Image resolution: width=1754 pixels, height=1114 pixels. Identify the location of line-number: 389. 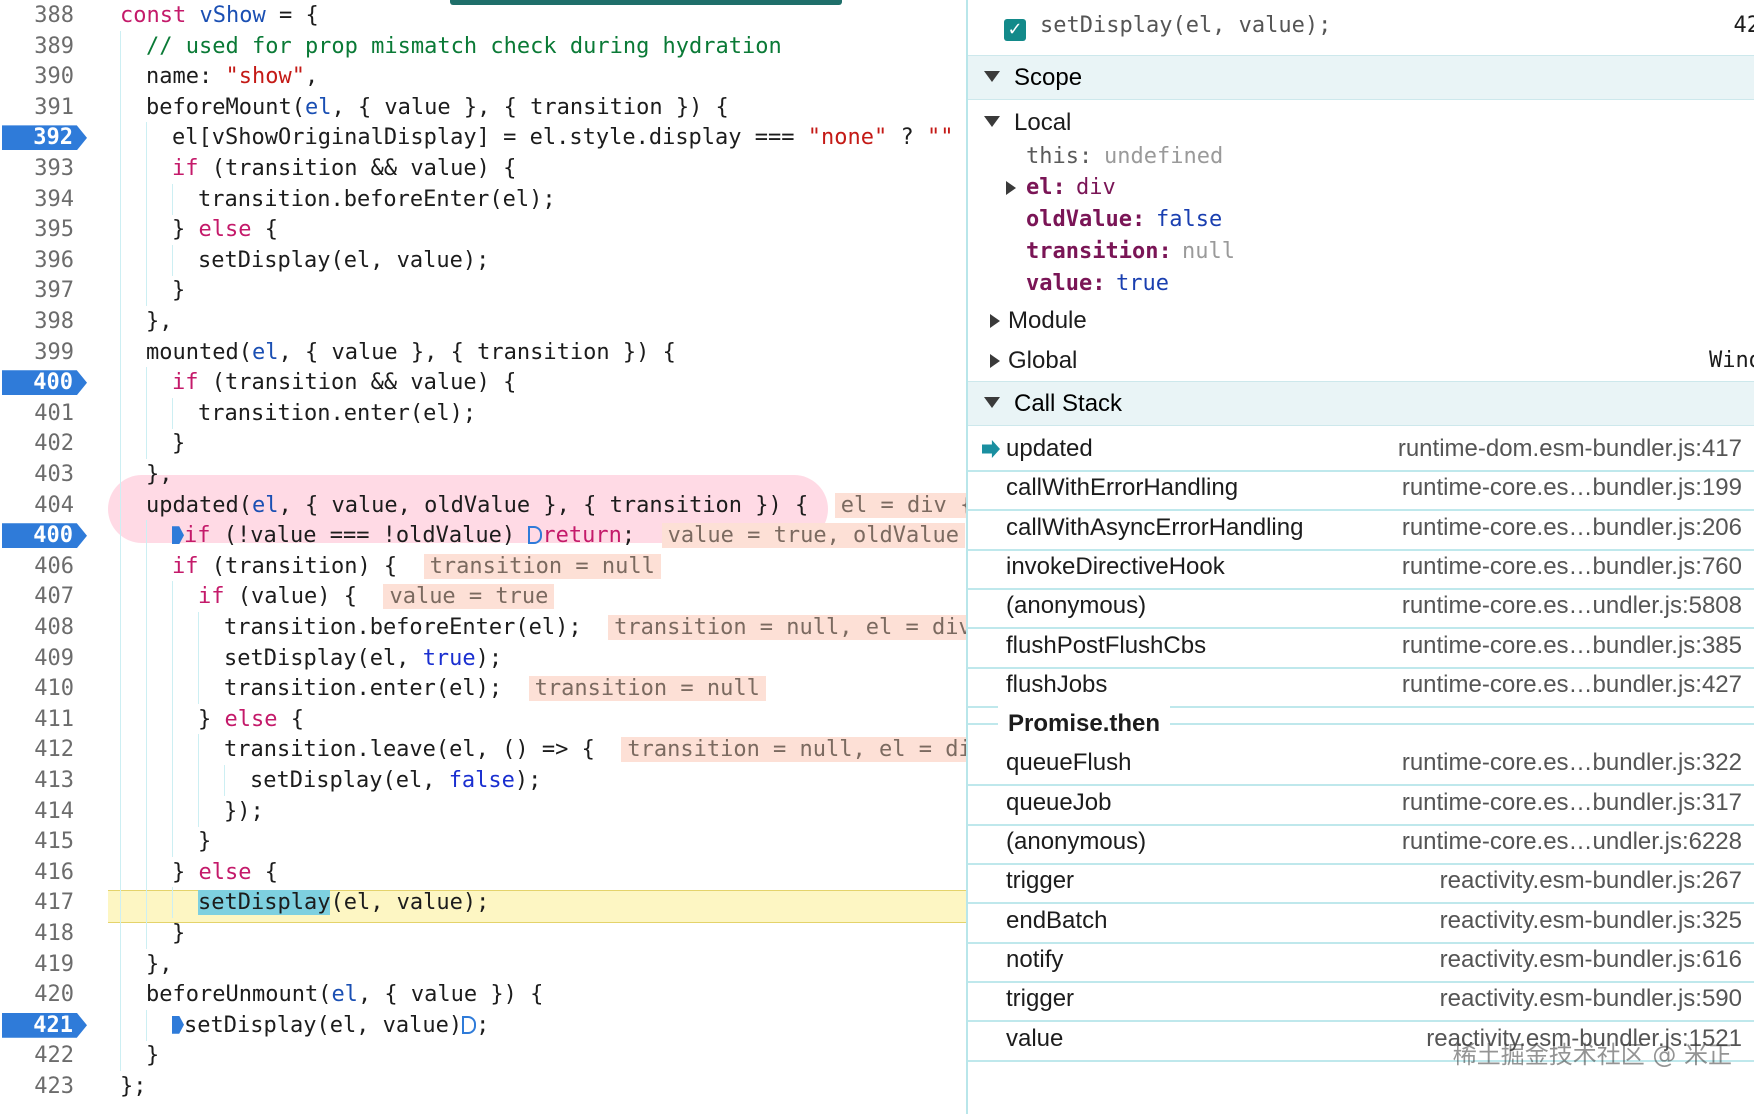
(40, 46).